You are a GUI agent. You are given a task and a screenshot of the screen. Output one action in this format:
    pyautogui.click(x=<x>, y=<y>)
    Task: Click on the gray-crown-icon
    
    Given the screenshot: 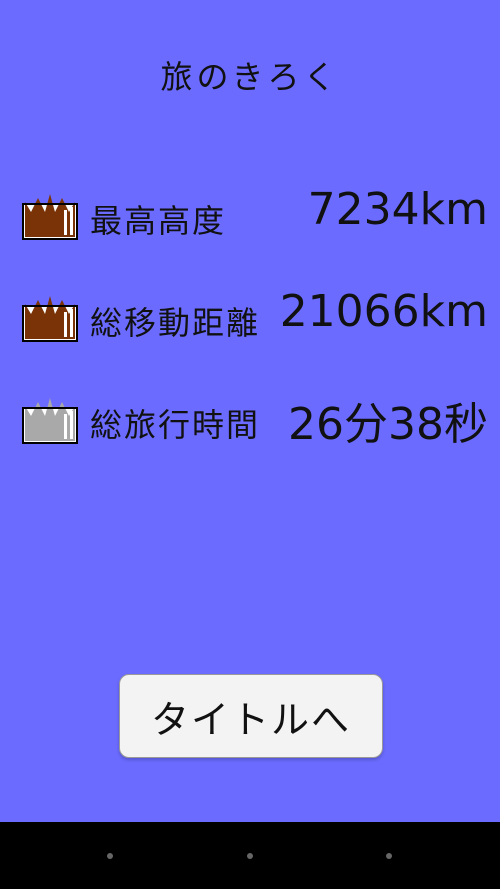 What is the action you would take?
    pyautogui.click(x=50, y=421)
    